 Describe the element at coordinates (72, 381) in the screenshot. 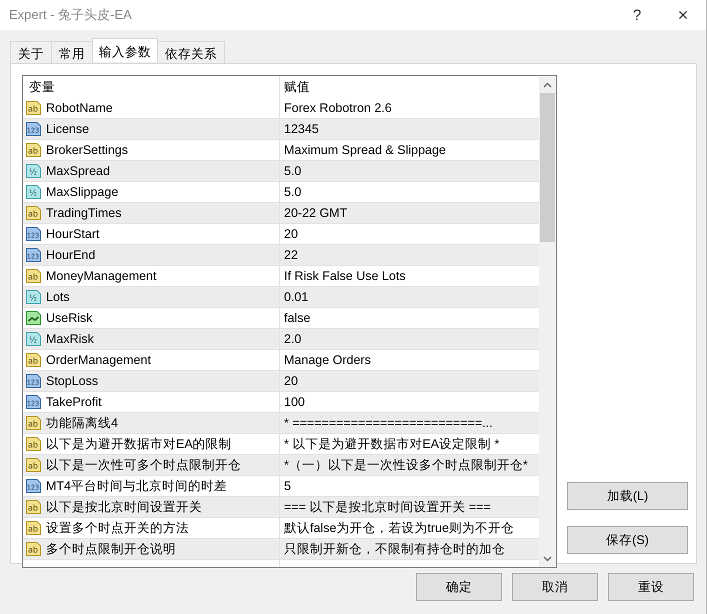

I see `parameter-name: StopLoss` at that location.